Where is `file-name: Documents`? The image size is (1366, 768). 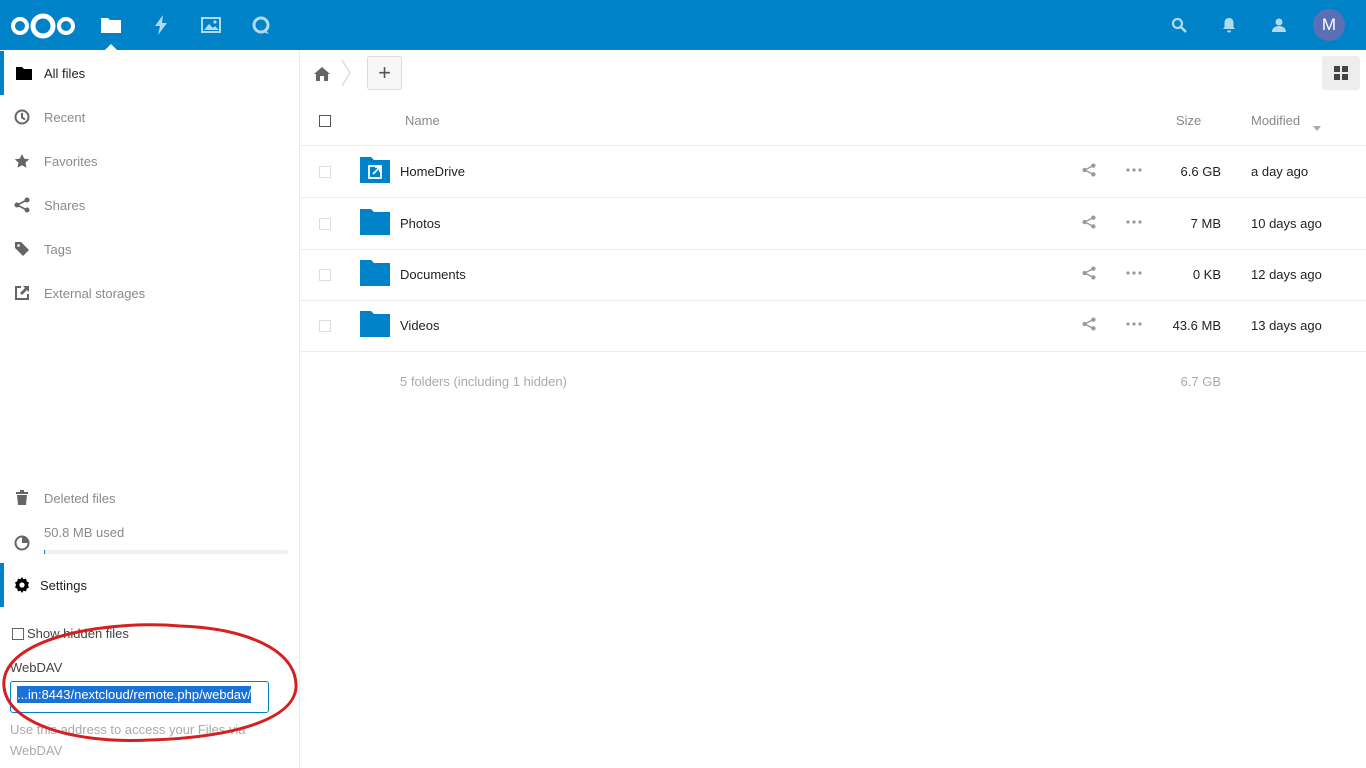 file-name: Documents is located at coordinates (433, 274).